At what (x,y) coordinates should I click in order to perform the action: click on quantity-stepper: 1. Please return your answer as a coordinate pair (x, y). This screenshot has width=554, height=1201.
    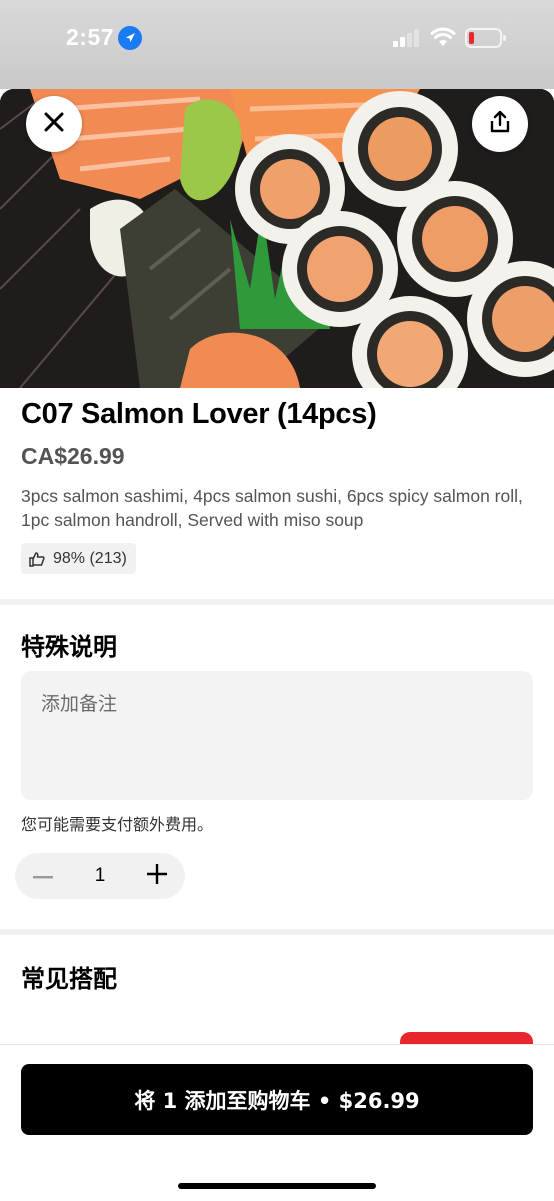
    Looking at the image, I should click on (100, 876).